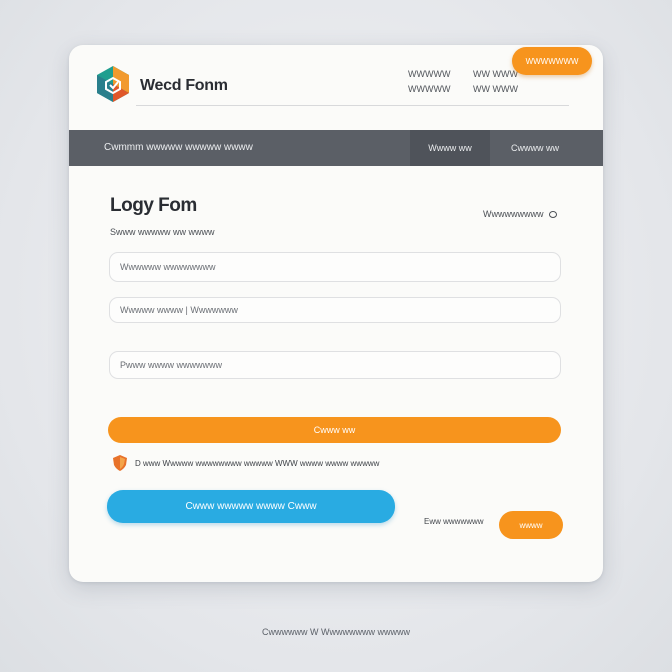 The height and width of the screenshot is (672, 672). Describe the element at coordinates (153, 205) in the screenshot. I see `form-title: Logy Fom` at that location.